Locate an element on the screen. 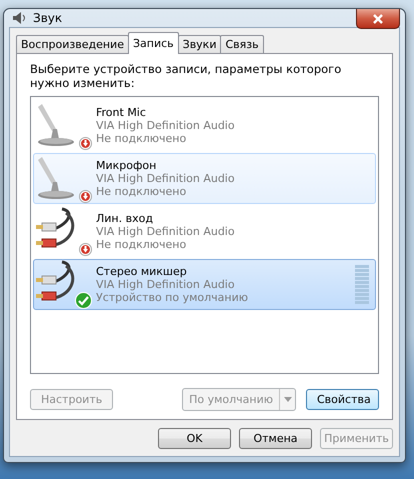 This screenshot has height=479, width=414. level-meter is located at coordinates (362, 284).